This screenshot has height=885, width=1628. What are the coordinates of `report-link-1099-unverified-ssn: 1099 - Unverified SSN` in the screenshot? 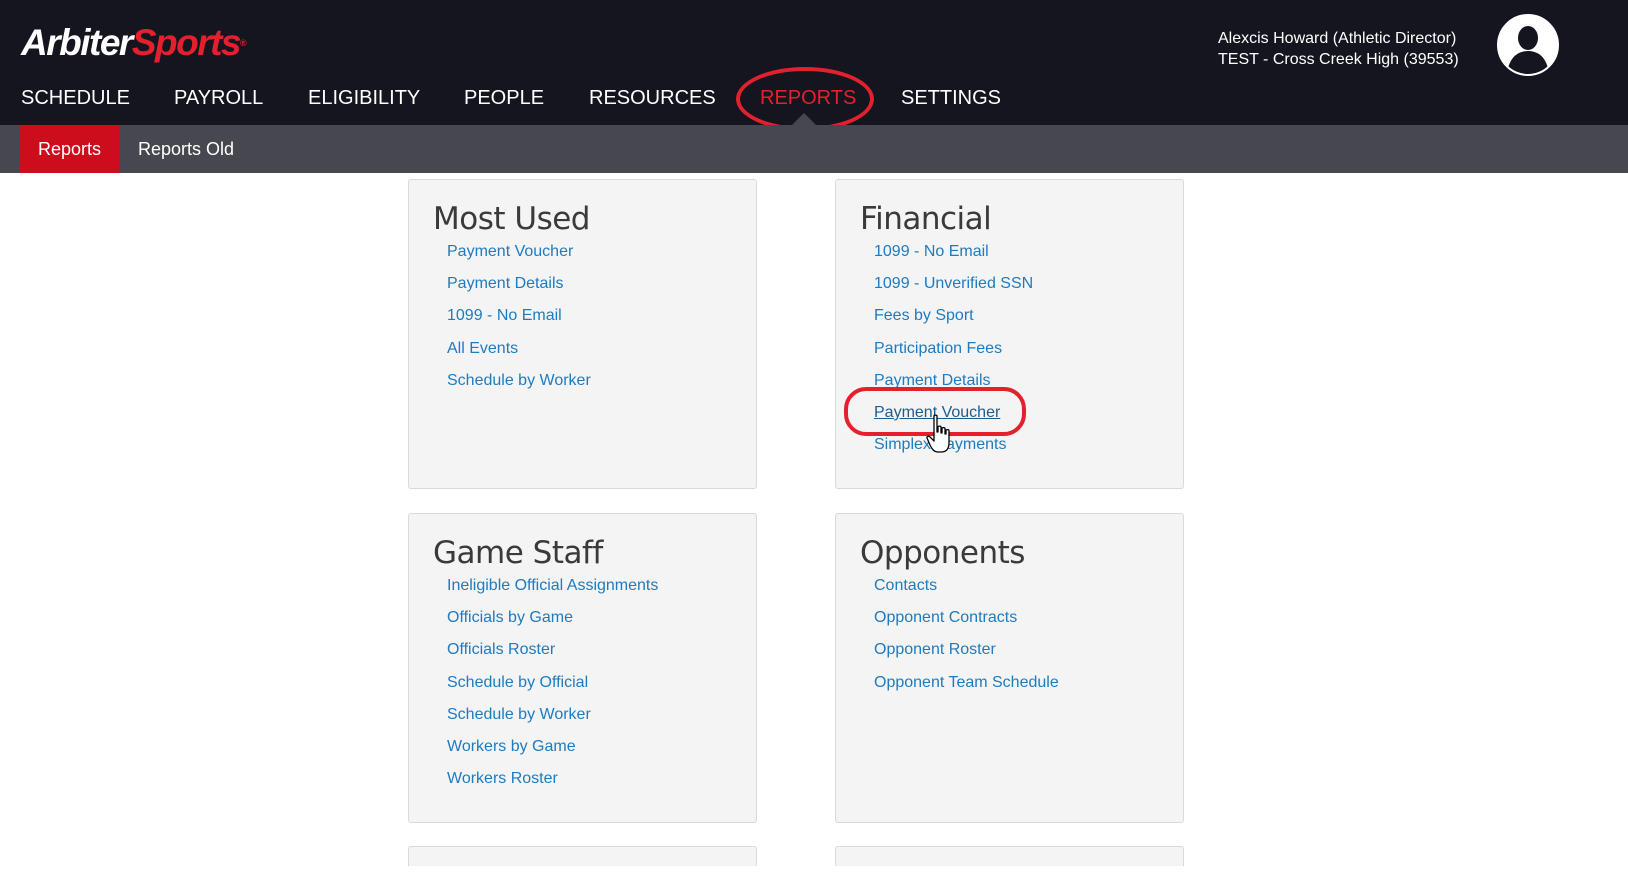 It's located at (953, 283).